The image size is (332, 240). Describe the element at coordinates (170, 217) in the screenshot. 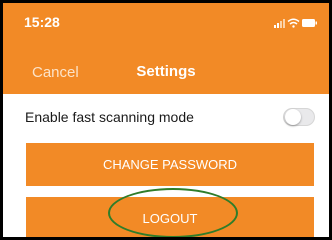

I see `logout-button: LOGOUT` at that location.